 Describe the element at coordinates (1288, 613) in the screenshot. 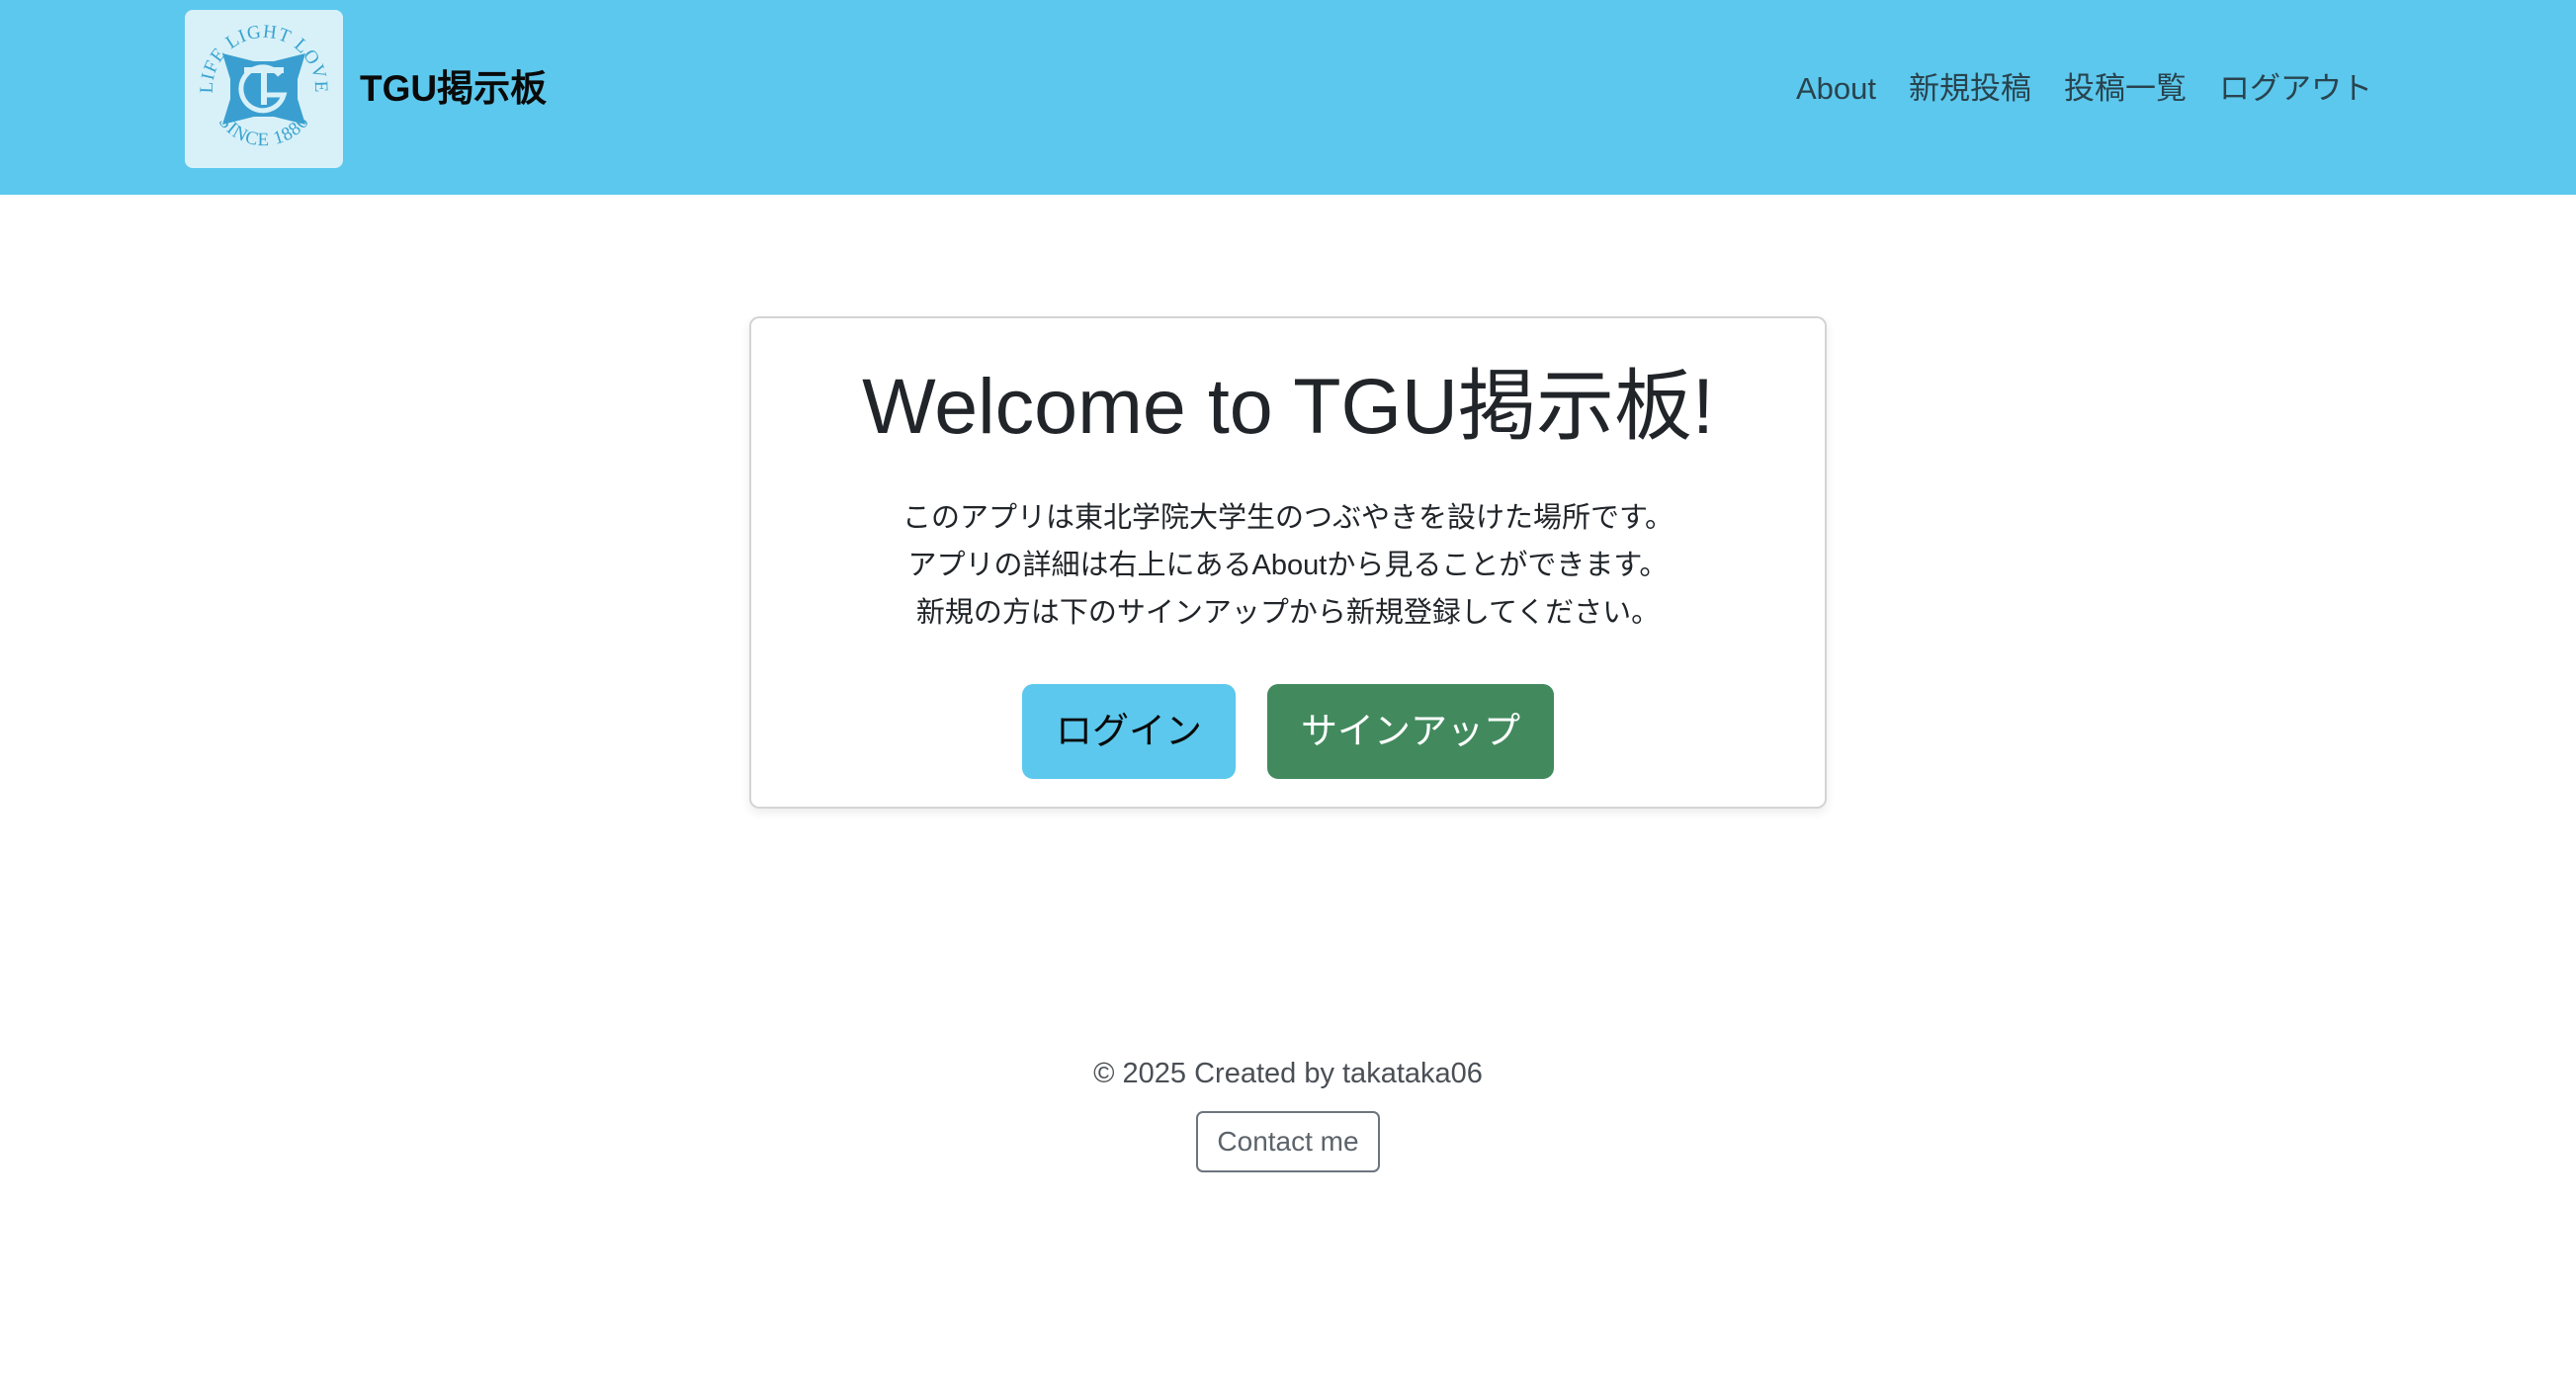

I see `welcome-description-line: 新規の方は下のサインアップから新規登録してください。` at that location.